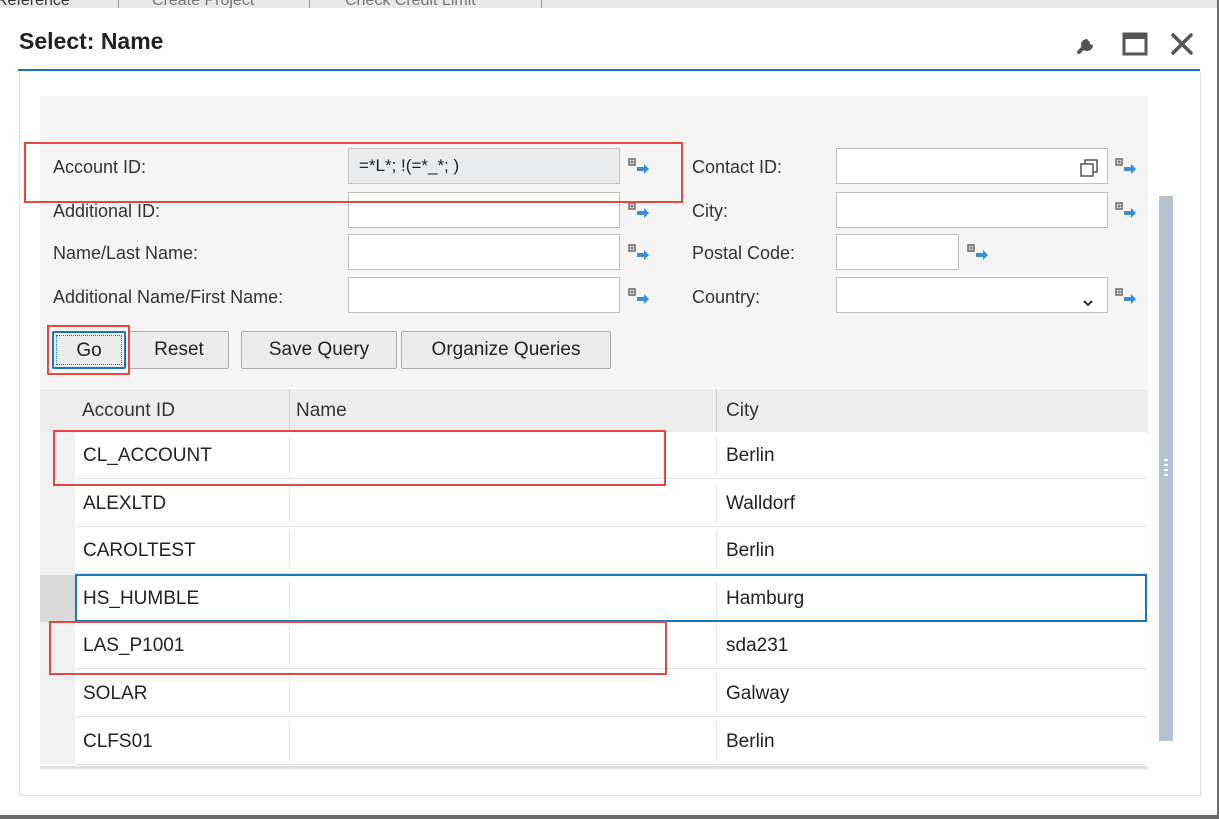  I want to click on additional-id-label: Additional ID:, so click(107, 211).